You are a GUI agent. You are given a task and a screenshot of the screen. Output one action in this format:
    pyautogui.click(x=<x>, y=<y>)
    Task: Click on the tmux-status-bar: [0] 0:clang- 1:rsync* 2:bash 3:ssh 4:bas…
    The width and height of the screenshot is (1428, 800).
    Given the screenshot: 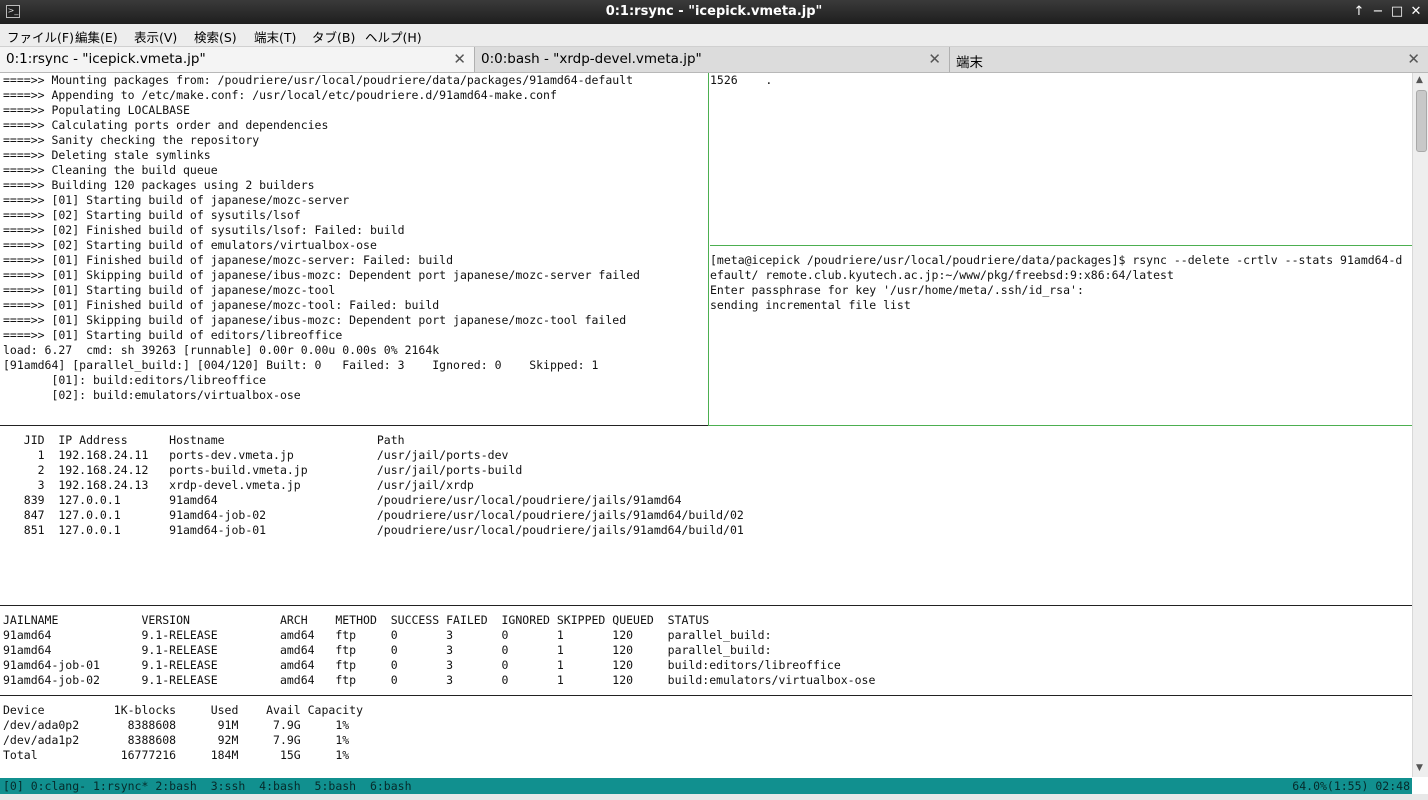 What is the action you would take?
    pyautogui.click(x=706, y=786)
    